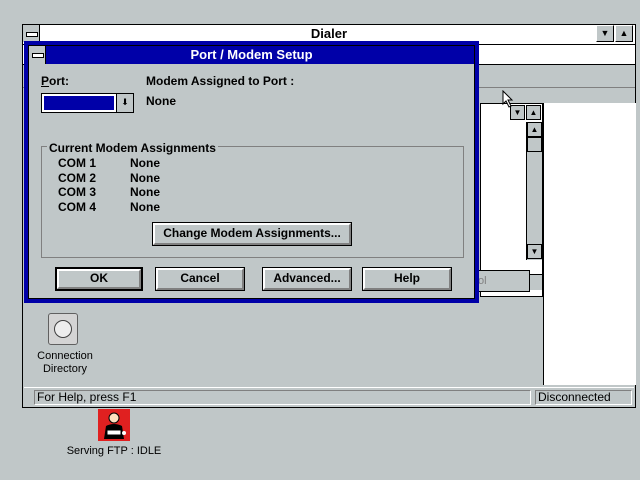 The width and height of the screenshot is (640, 480). Describe the element at coordinates (407, 279) in the screenshot. I see `help-button: Help` at that location.